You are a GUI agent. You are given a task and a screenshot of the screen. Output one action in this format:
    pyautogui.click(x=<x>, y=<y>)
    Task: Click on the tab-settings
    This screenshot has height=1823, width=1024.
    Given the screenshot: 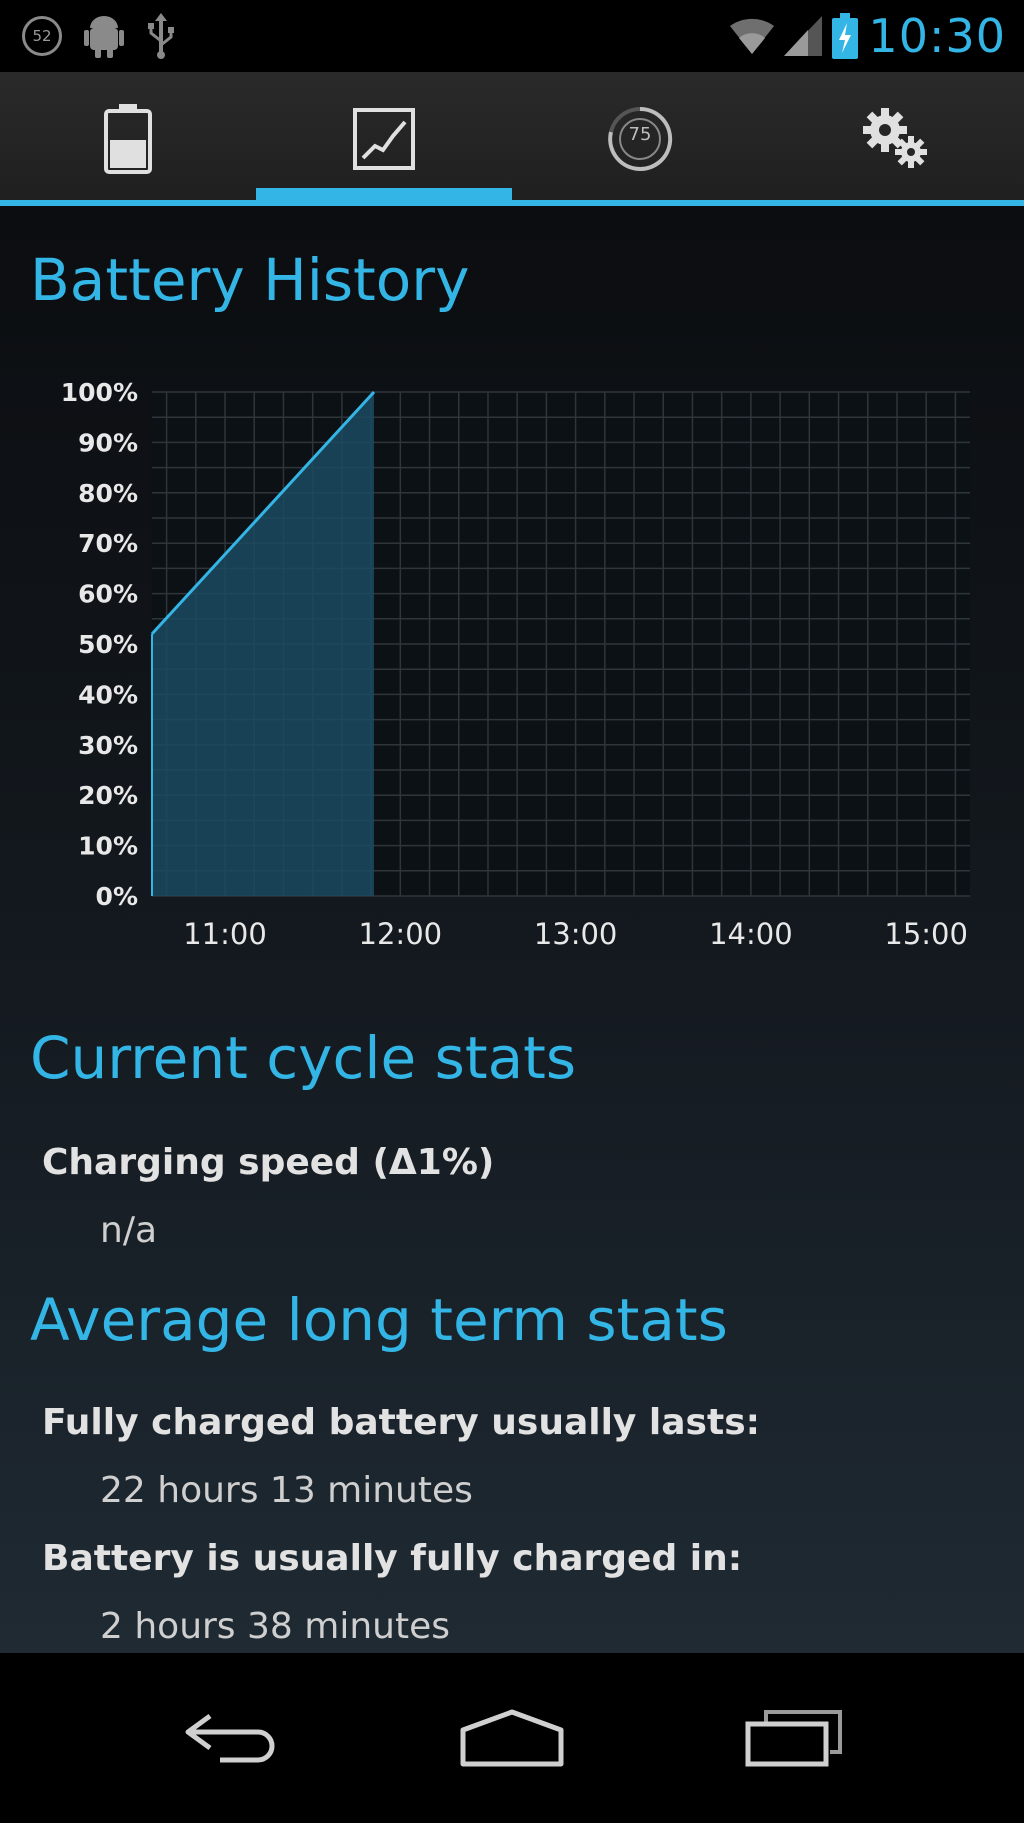 What is the action you would take?
    pyautogui.click(x=896, y=139)
    